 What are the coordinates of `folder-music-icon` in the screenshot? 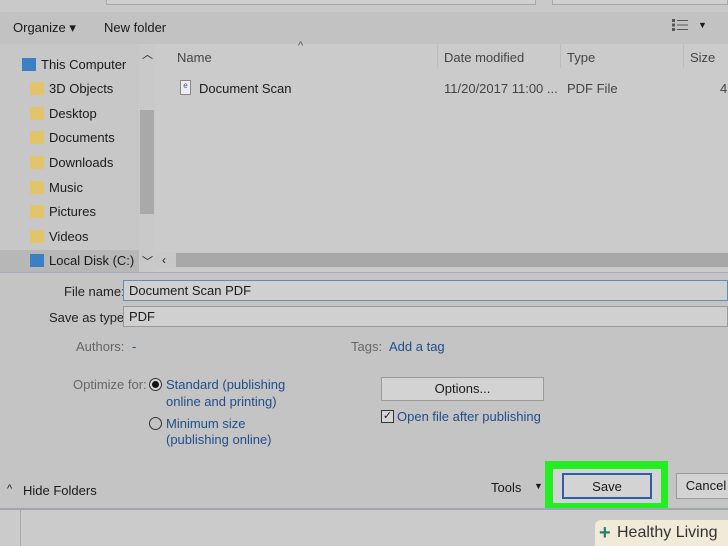 It's located at (37, 187).